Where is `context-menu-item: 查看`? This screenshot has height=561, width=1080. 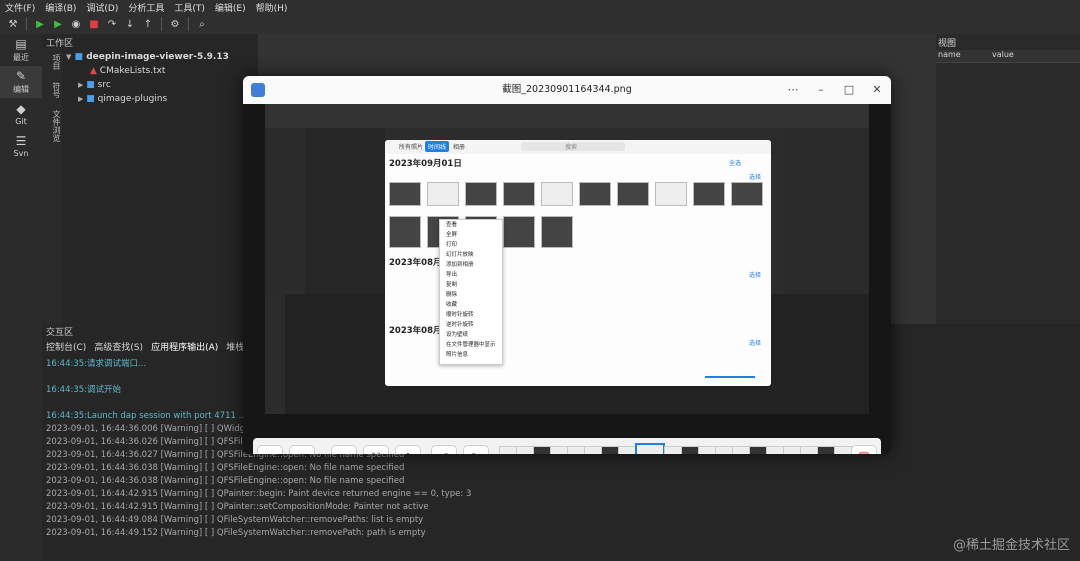 context-menu-item: 查看 is located at coordinates (471, 225).